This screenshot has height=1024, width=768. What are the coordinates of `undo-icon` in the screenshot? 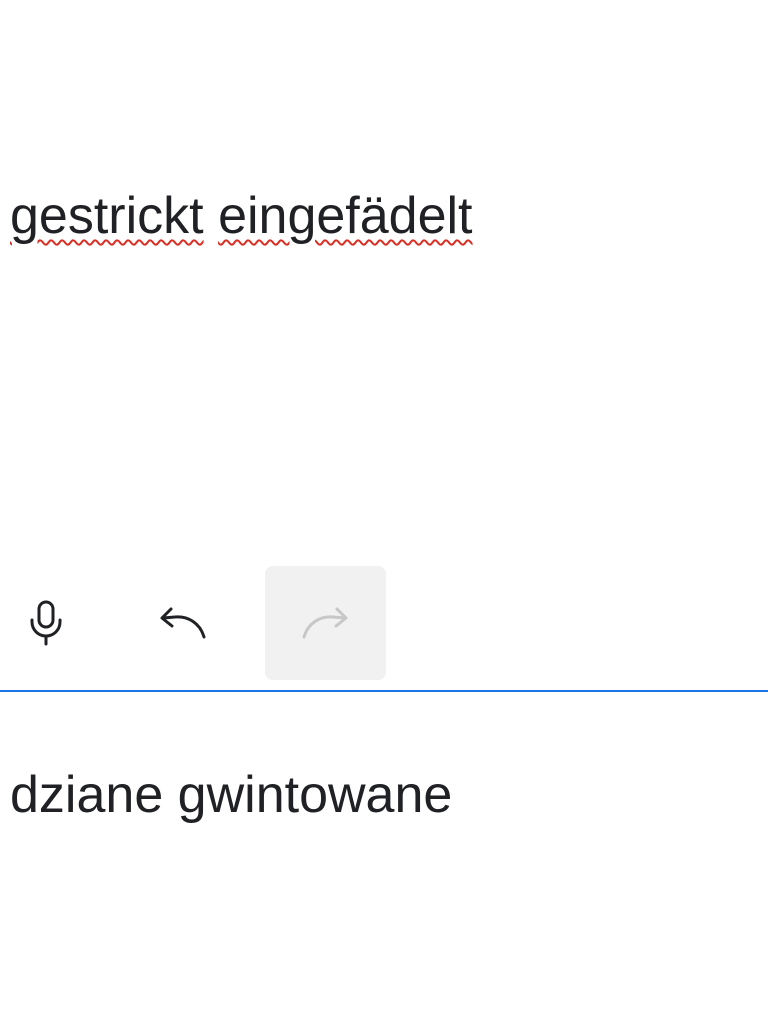 It's located at (182, 623).